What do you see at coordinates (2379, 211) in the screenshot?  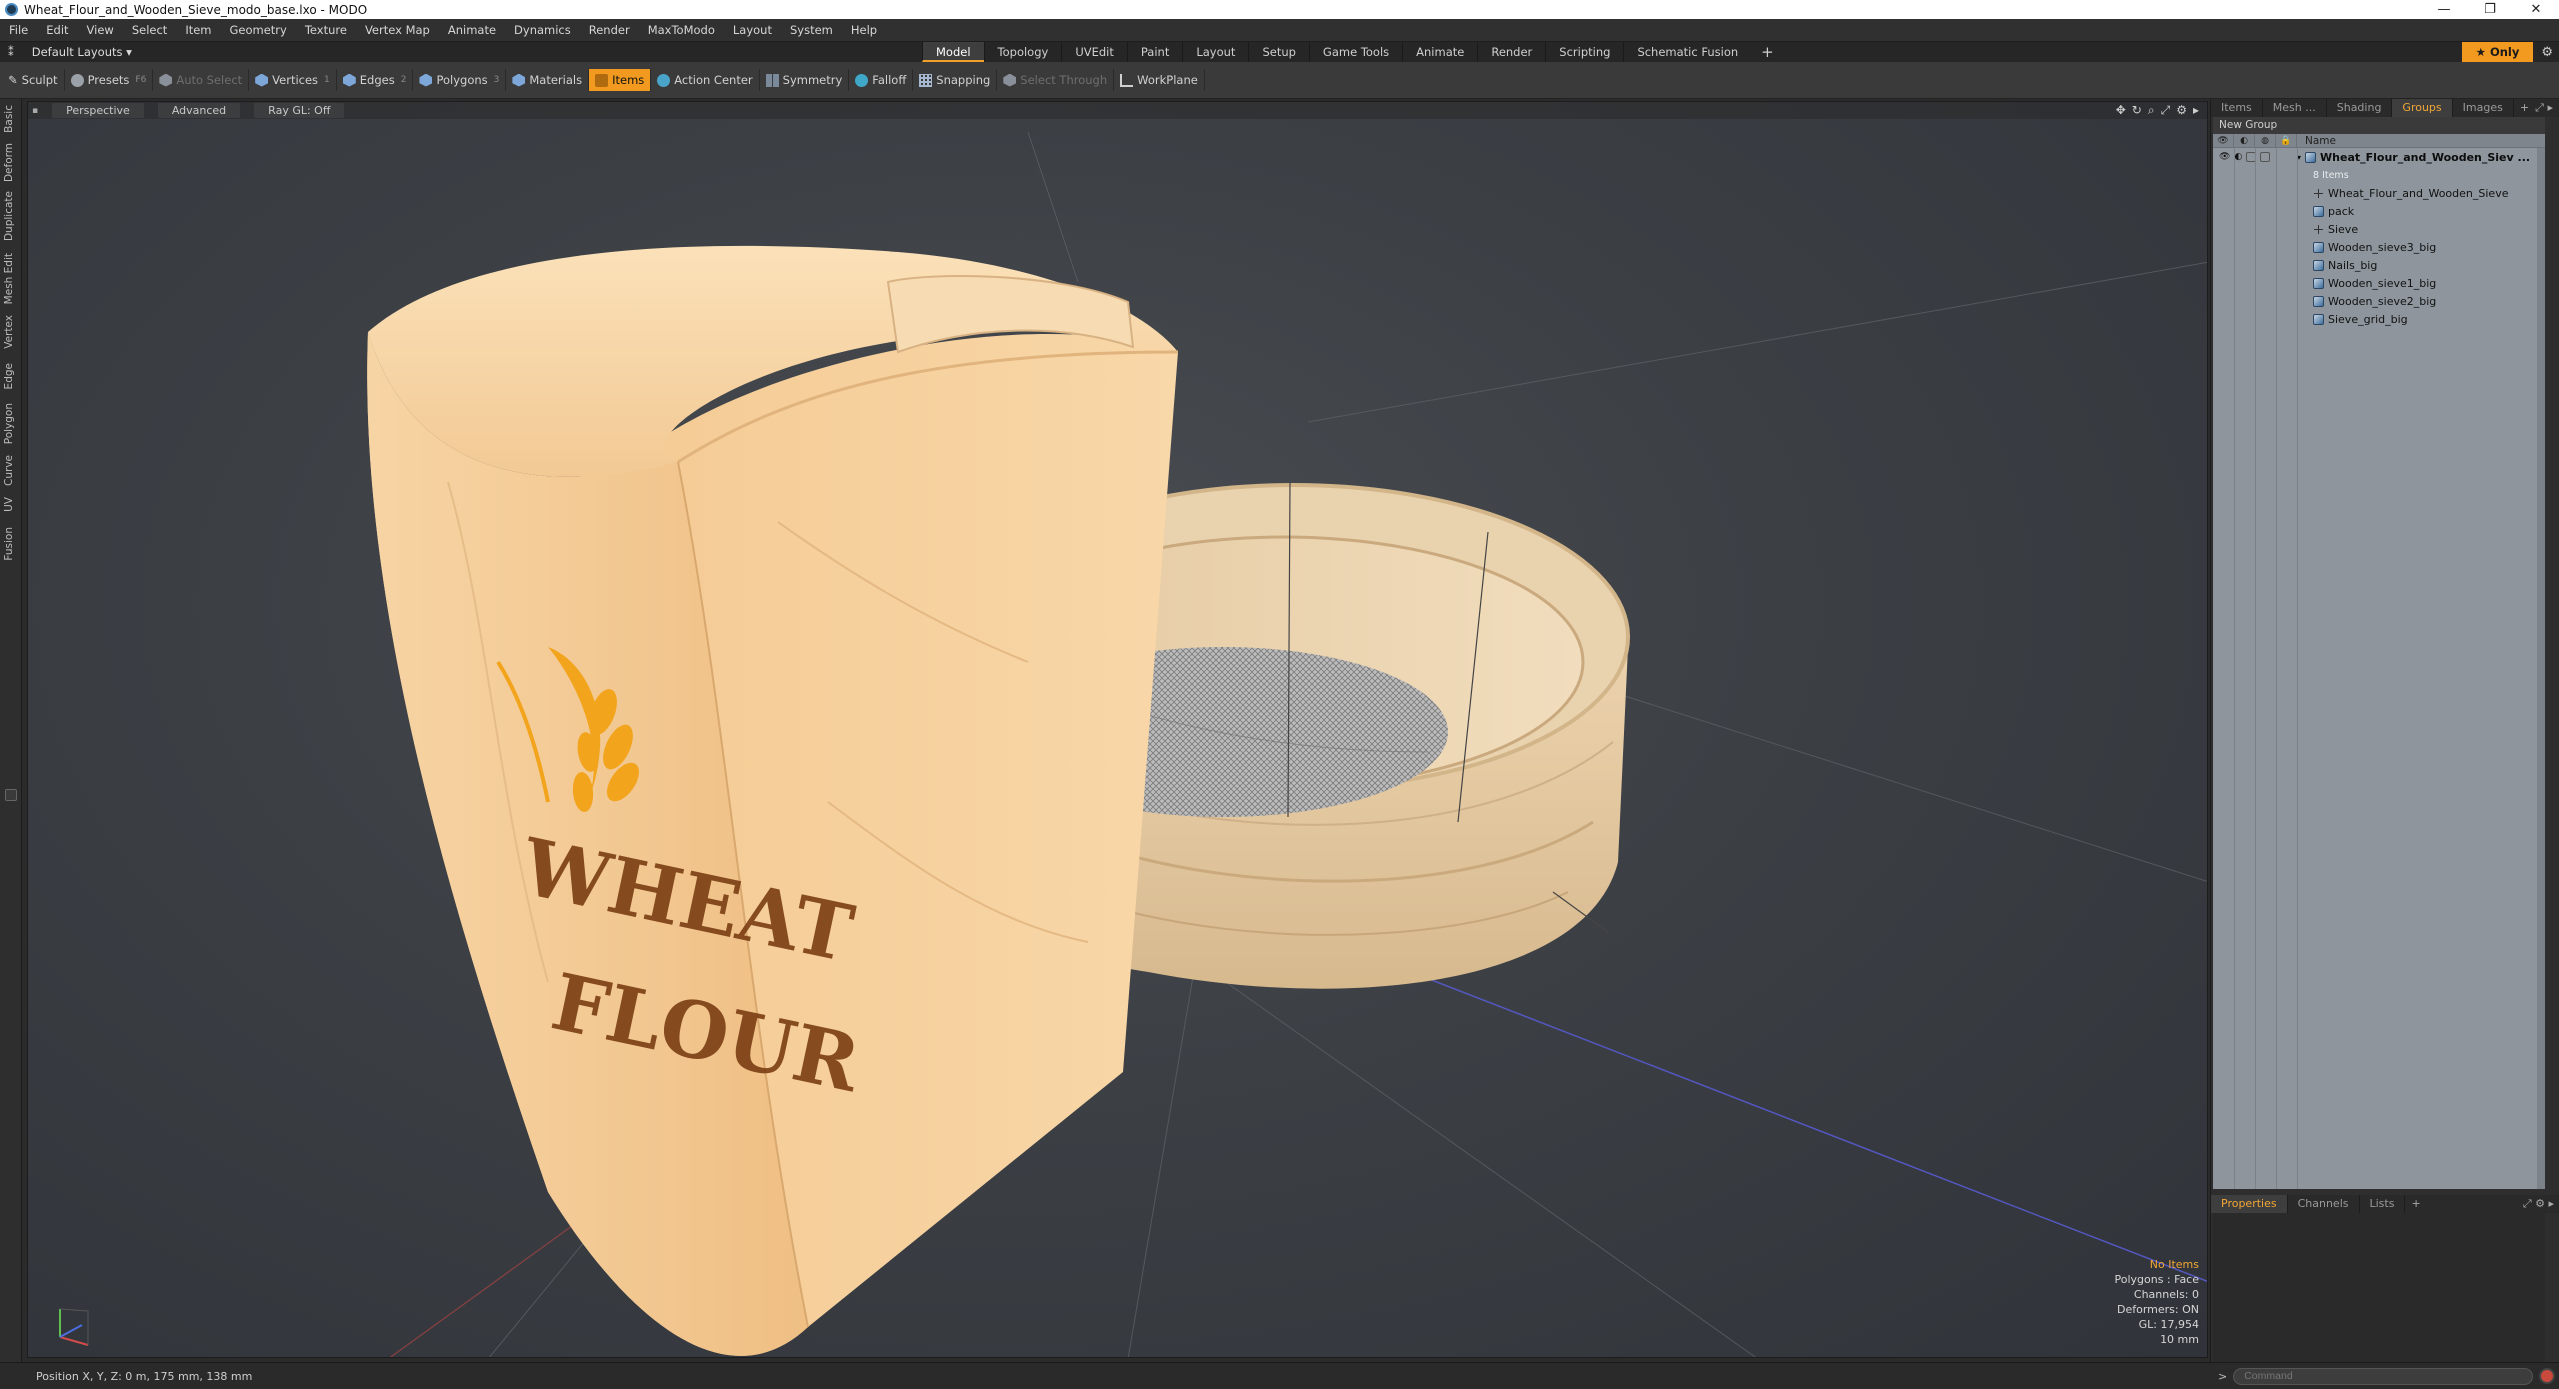 I see `list-item: pack` at bounding box center [2379, 211].